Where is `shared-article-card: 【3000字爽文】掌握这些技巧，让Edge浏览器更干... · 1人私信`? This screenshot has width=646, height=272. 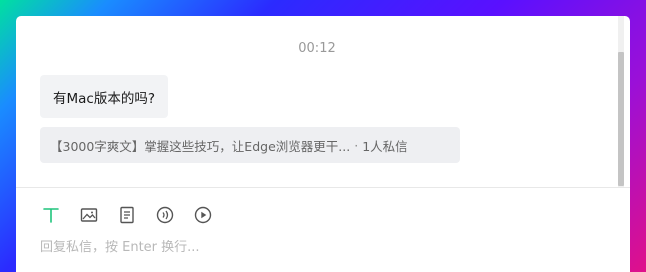
shared-article-card: 【3000字爽文】掌握这些技巧，让Edge浏览器更干... · 1人私信 is located at coordinates (250, 145).